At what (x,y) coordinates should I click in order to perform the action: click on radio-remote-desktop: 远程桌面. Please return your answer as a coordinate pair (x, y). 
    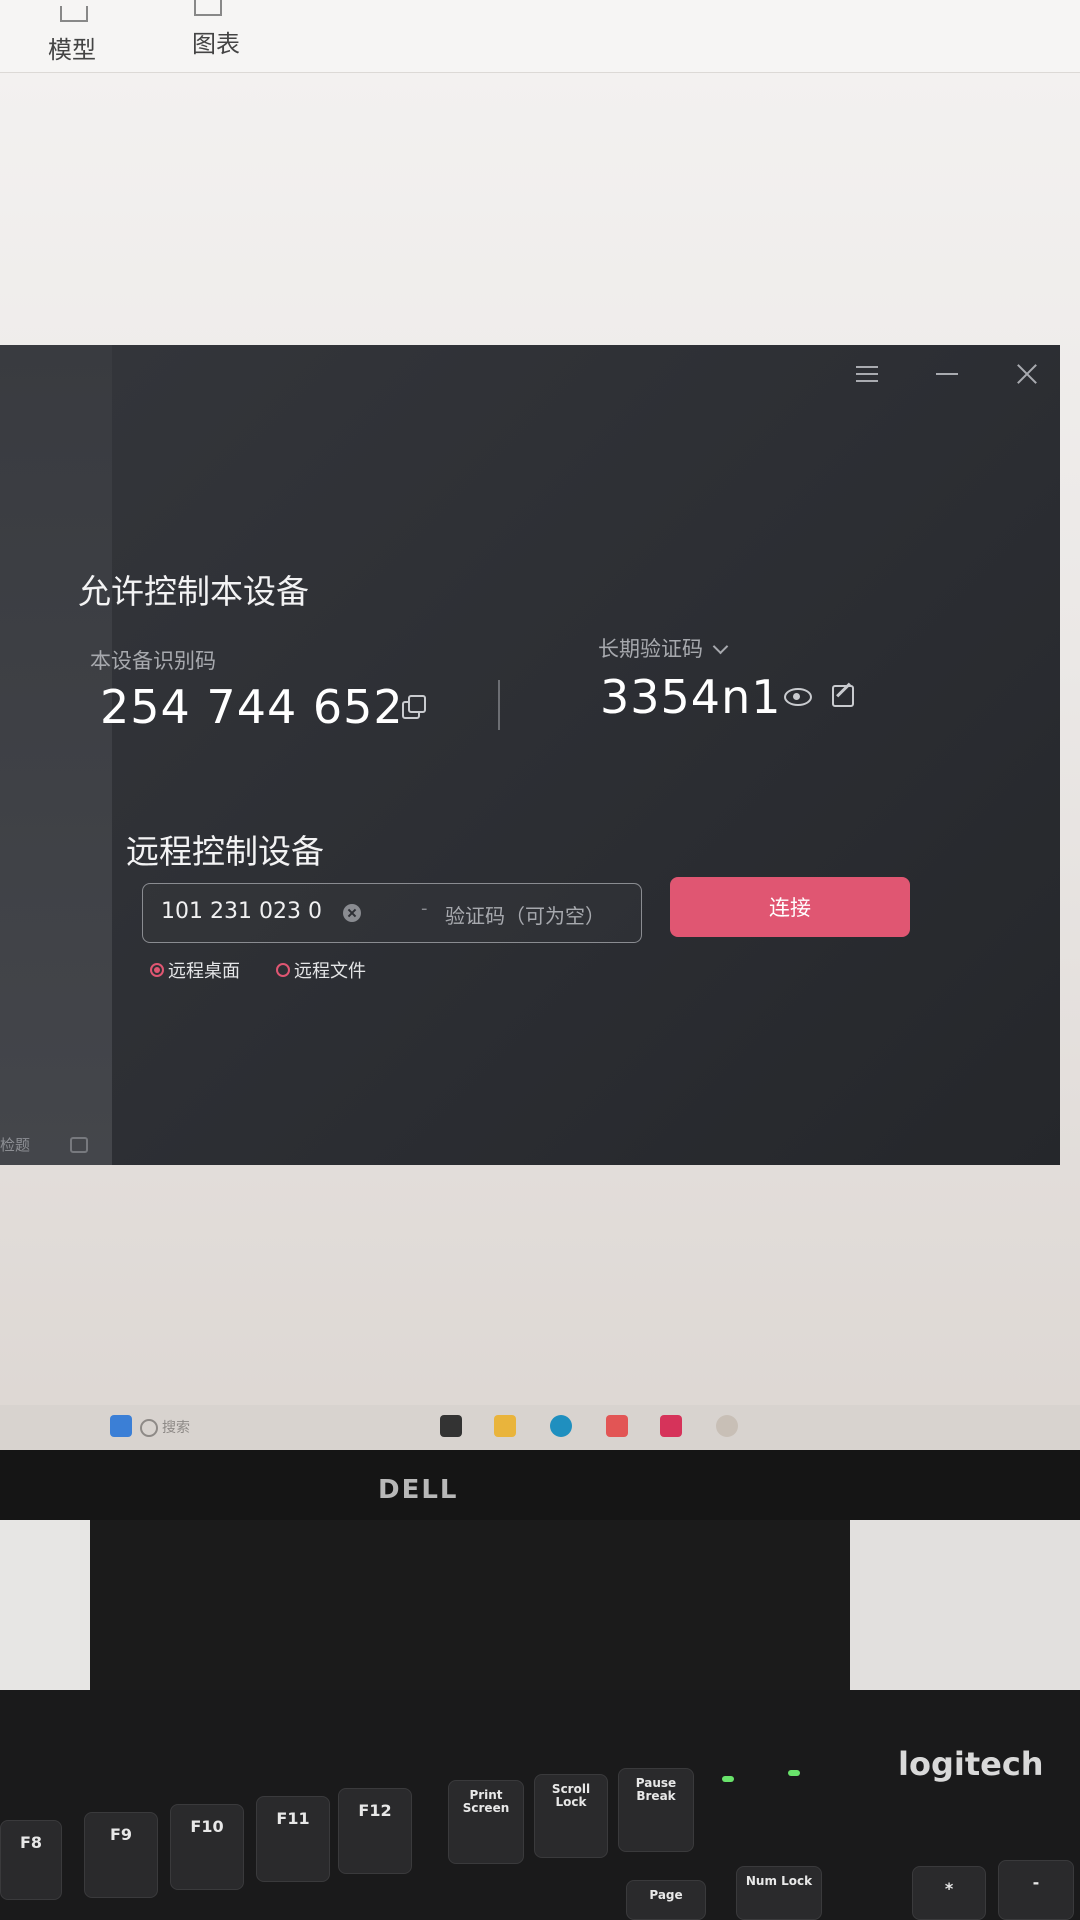
    Looking at the image, I should click on (195, 970).